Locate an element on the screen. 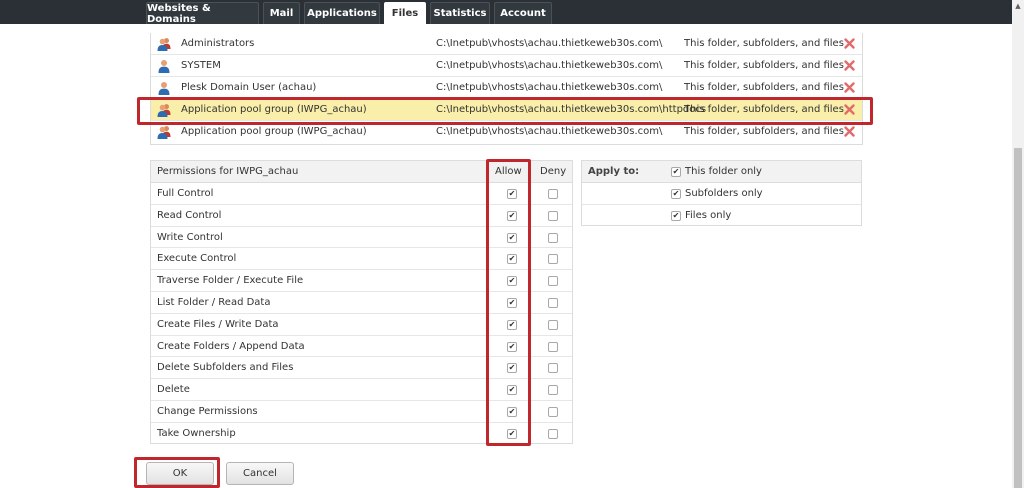 The image size is (1024, 488). permission-label: Take Ownership is located at coordinates (196, 433).